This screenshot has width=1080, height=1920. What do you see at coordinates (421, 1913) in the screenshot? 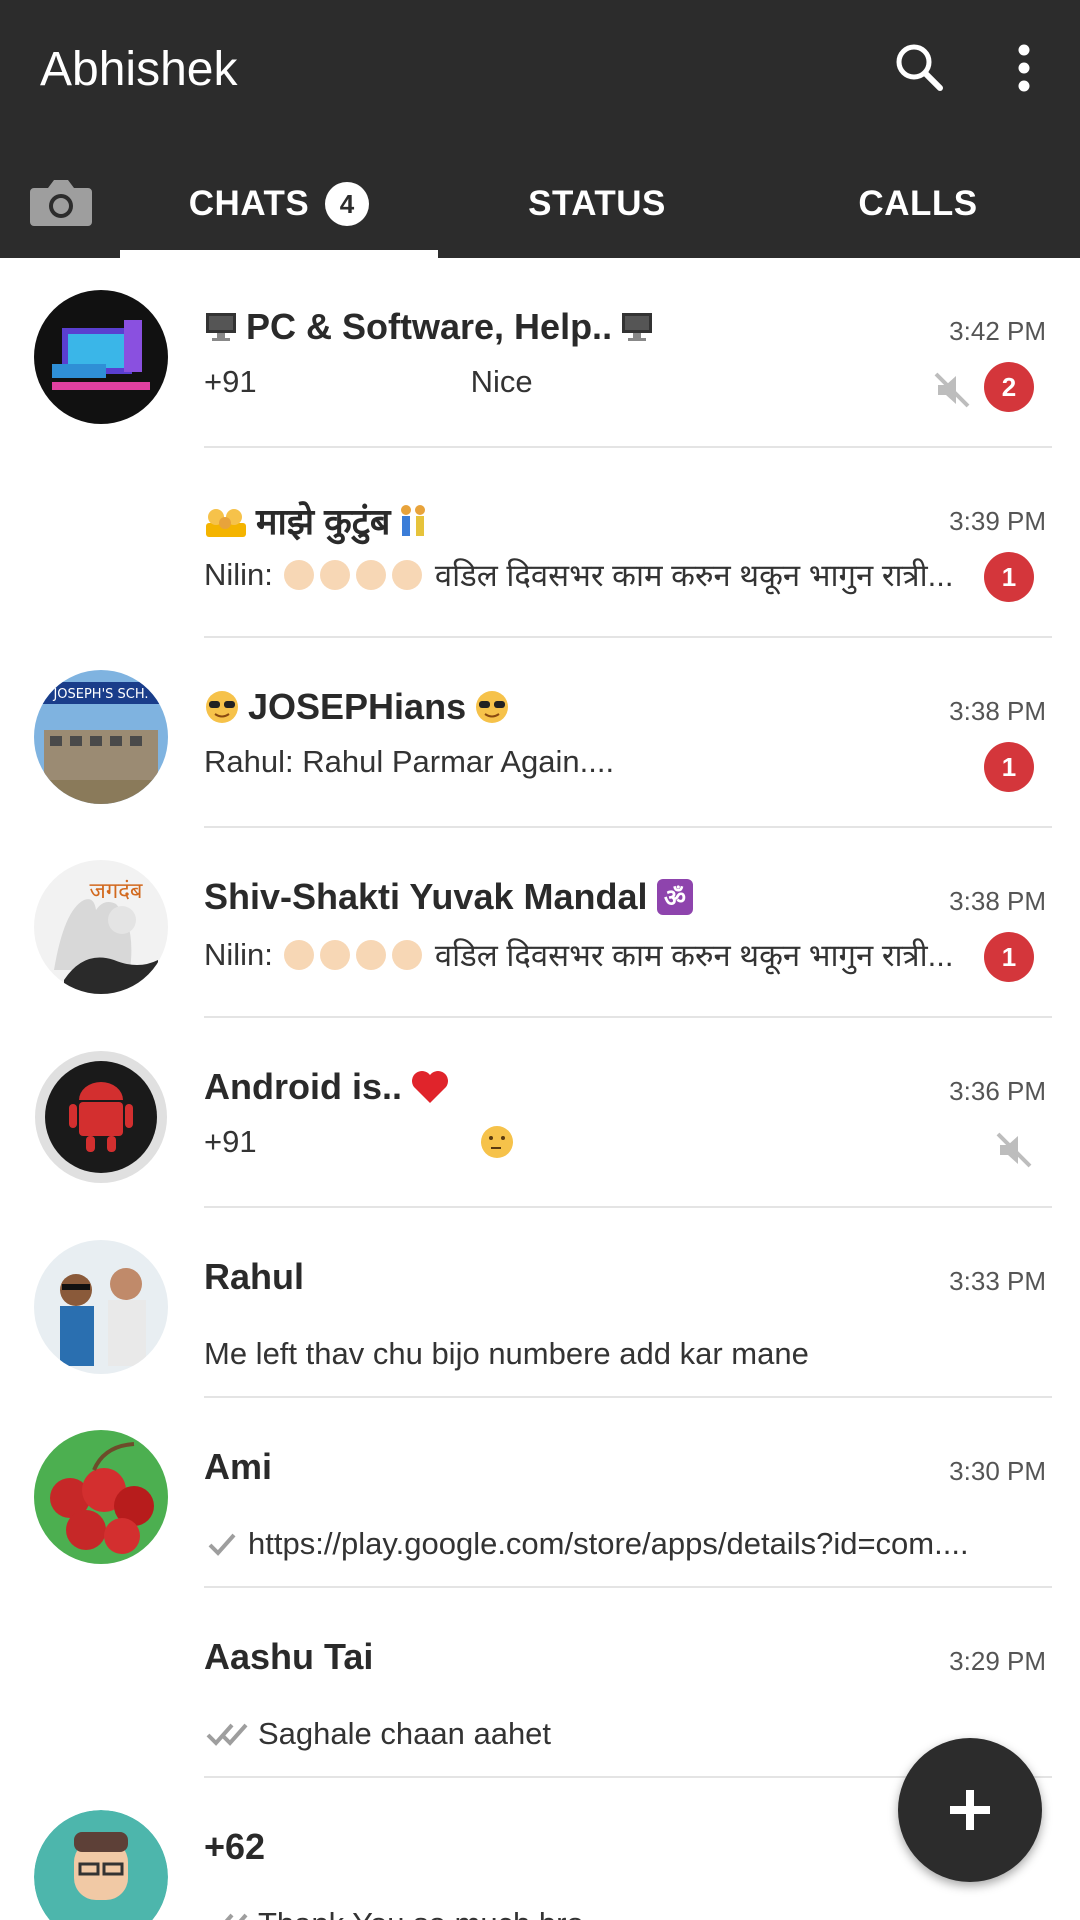
I see `chat-preview: Thank You so much bro` at bounding box center [421, 1913].